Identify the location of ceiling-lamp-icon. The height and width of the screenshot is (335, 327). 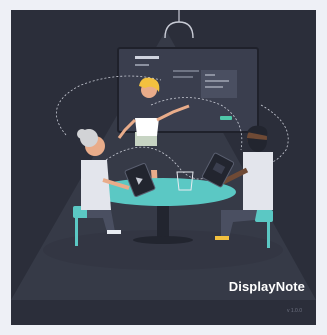
(179, 24).